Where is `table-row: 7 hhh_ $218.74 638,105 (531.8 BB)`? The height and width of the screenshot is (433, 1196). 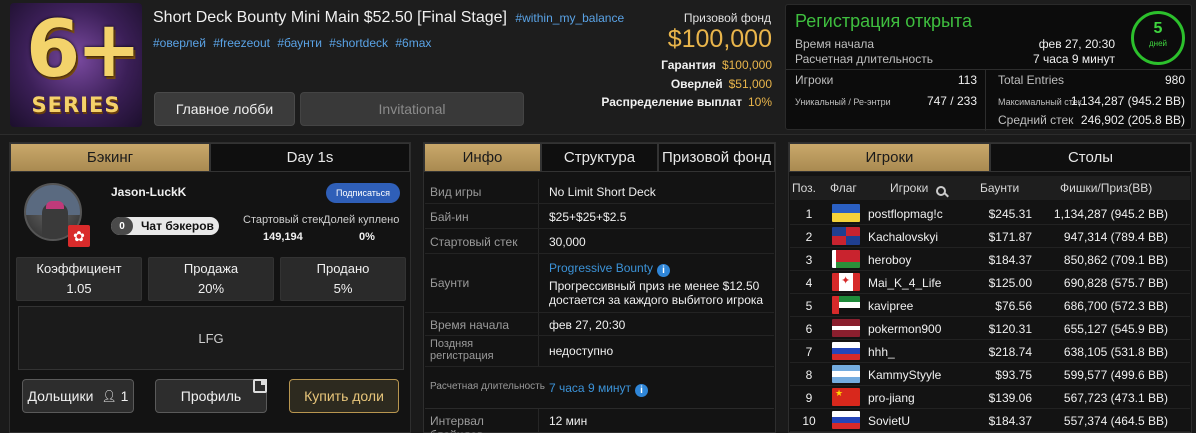 table-row: 7 hhh_ $218.74 638,105 (531.8 BB) is located at coordinates (990, 351).